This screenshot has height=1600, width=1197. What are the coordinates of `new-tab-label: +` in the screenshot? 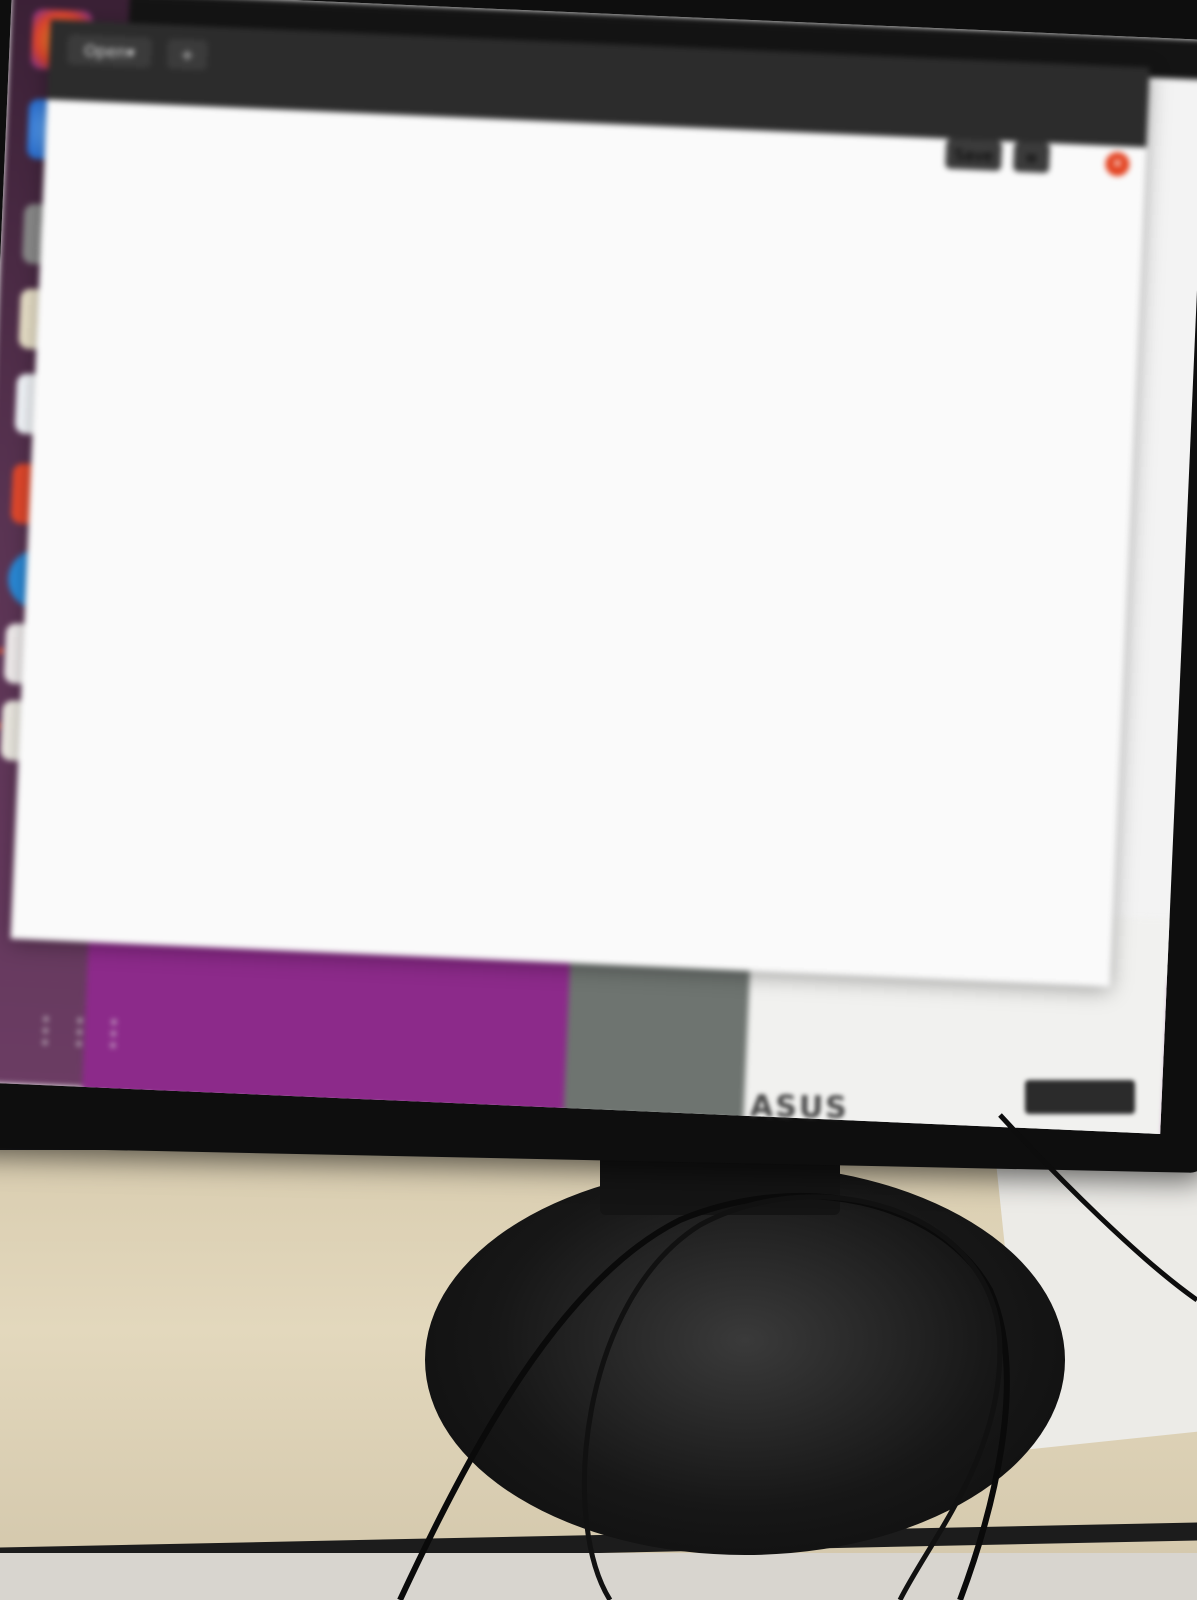 It's located at (187, 54).